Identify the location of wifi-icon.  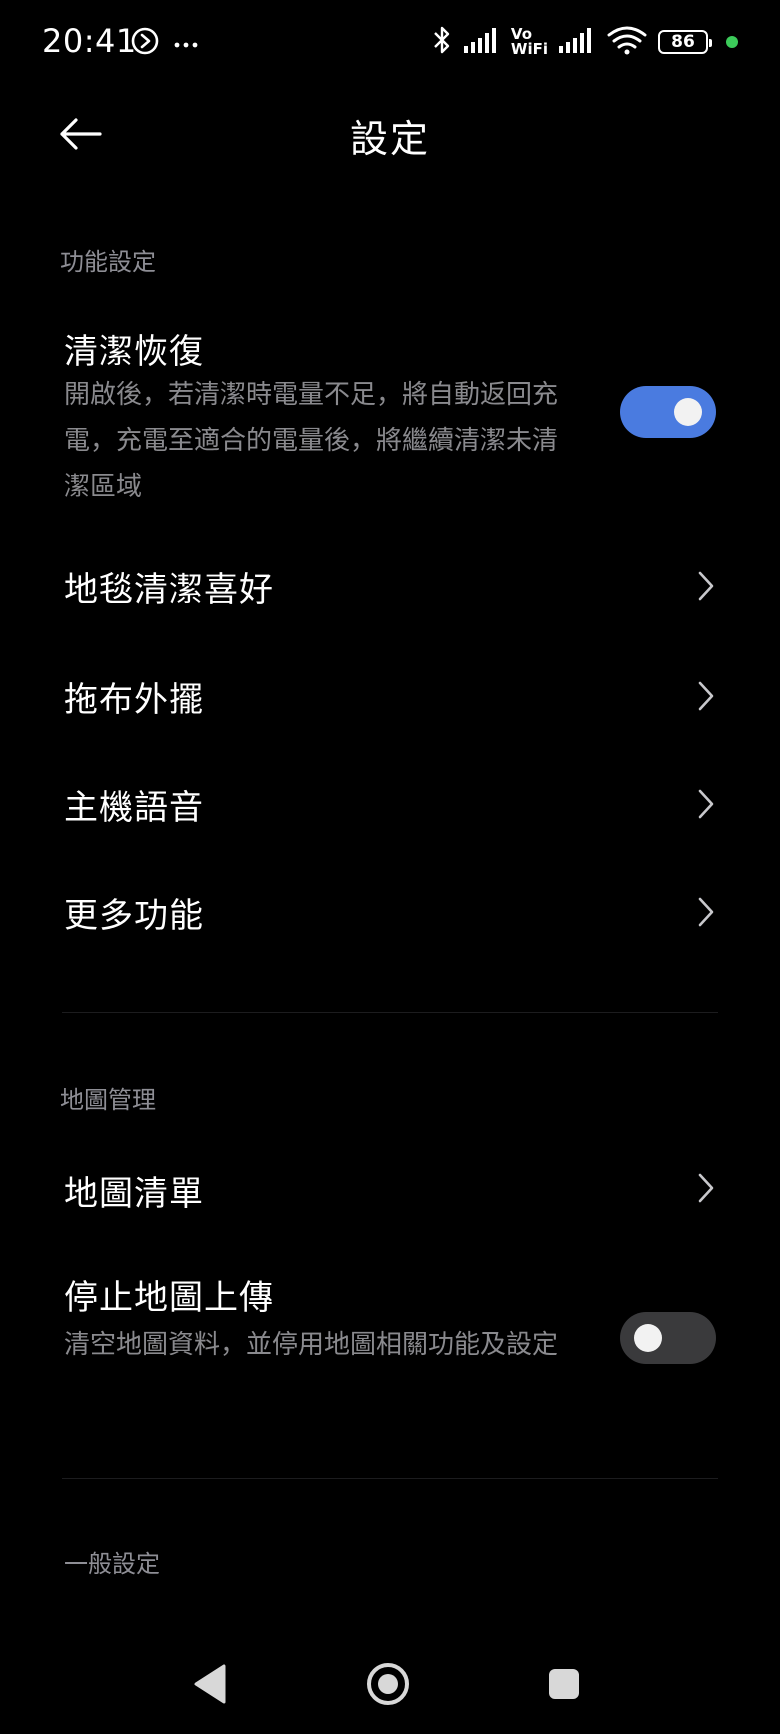
(627, 42).